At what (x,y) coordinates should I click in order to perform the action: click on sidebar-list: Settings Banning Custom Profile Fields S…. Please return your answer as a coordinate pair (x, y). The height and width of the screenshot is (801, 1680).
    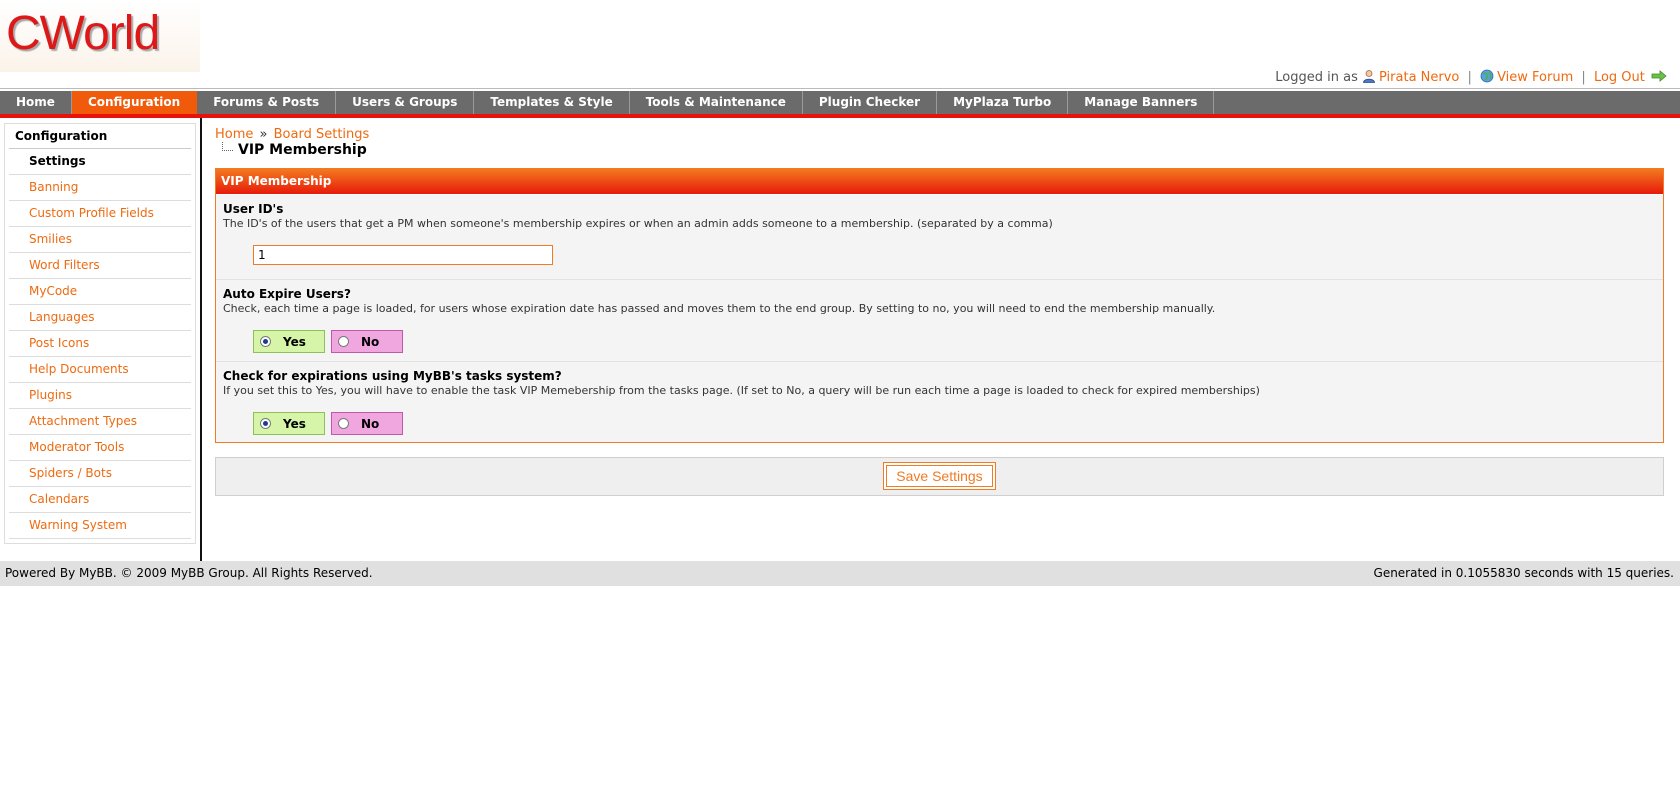
    Looking at the image, I should click on (100, 344).